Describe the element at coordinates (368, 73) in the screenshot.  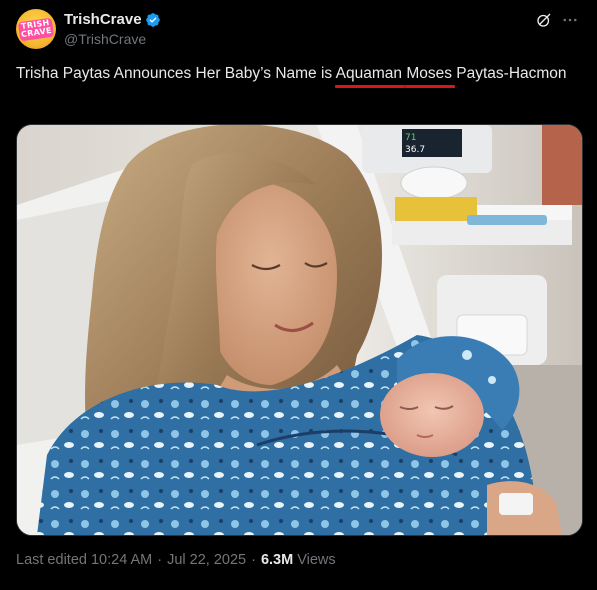
I see `highlighted-name-aquaman: Aquaman` at that location.